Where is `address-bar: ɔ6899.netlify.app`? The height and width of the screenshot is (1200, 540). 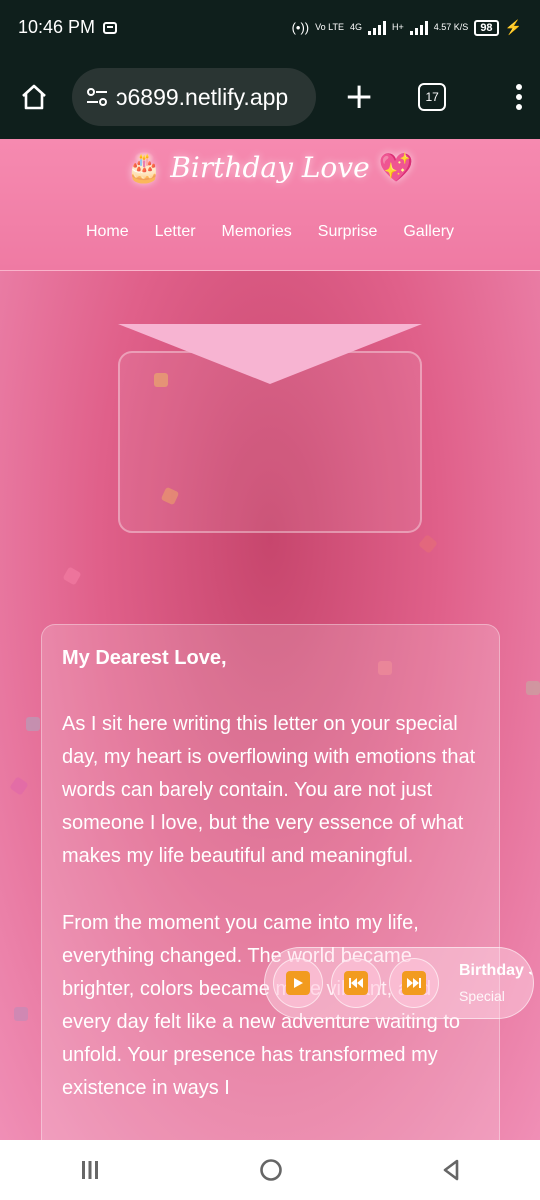 address-bar: ɔ6899.netlify.app is located at coordinates (194, 97).